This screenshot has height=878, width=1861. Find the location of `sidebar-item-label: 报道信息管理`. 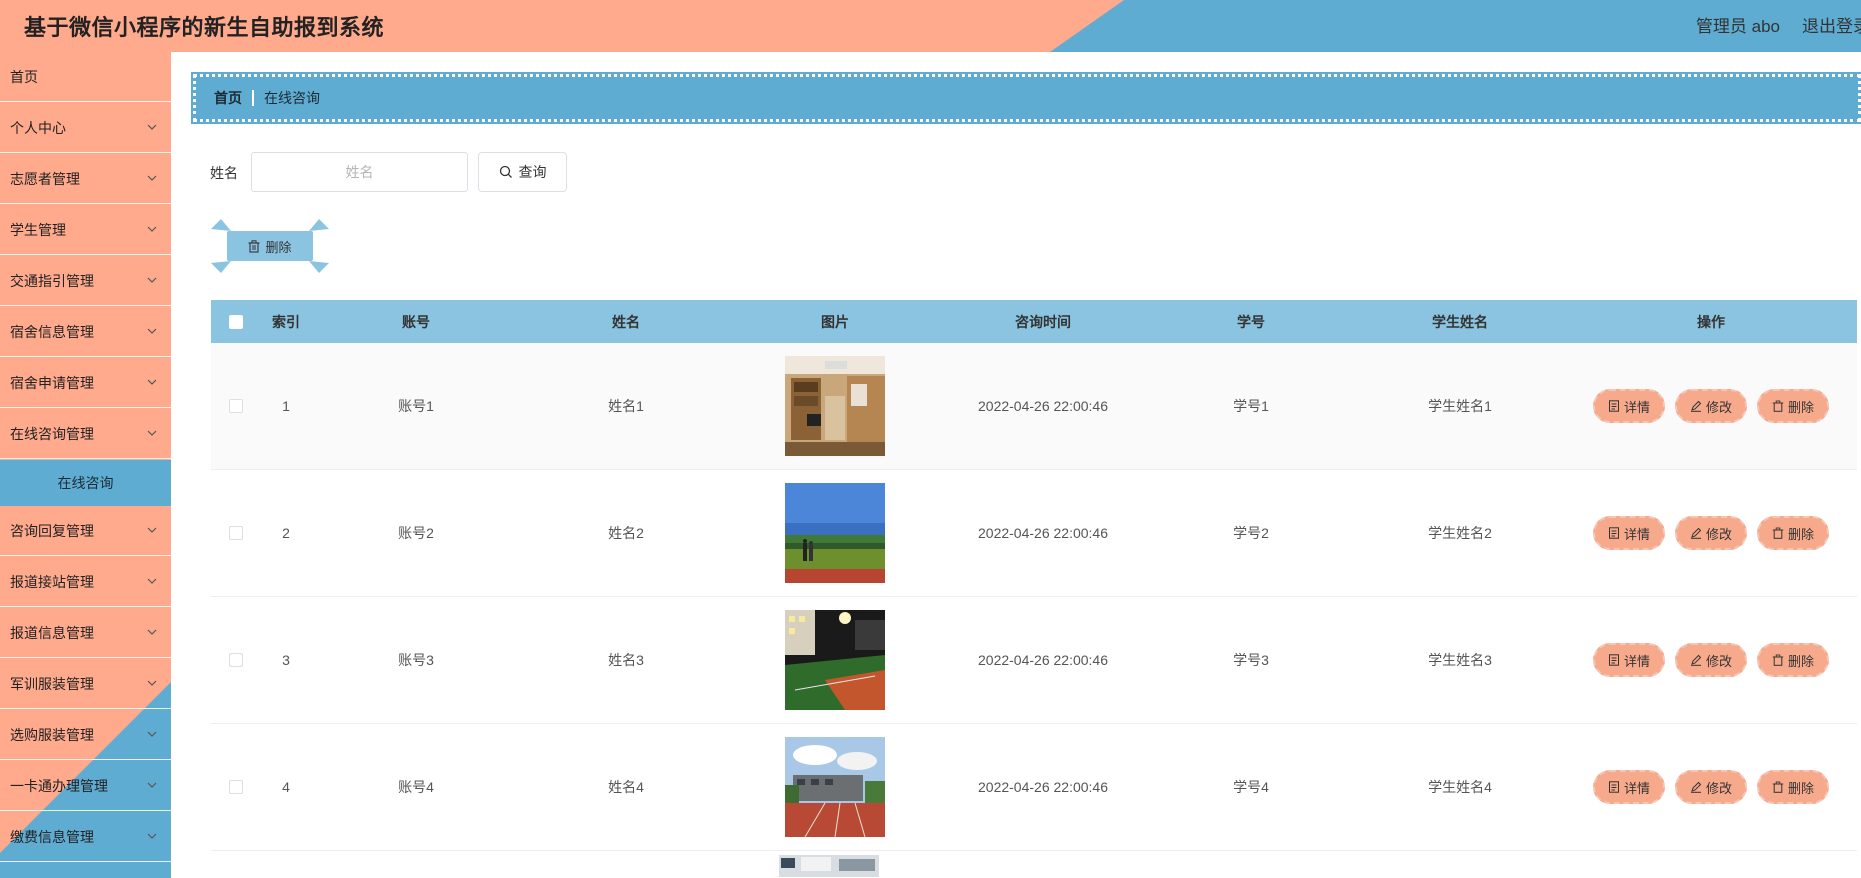

sidebar-item-label: 报道信息管理 is located at coordinates (52, 632).